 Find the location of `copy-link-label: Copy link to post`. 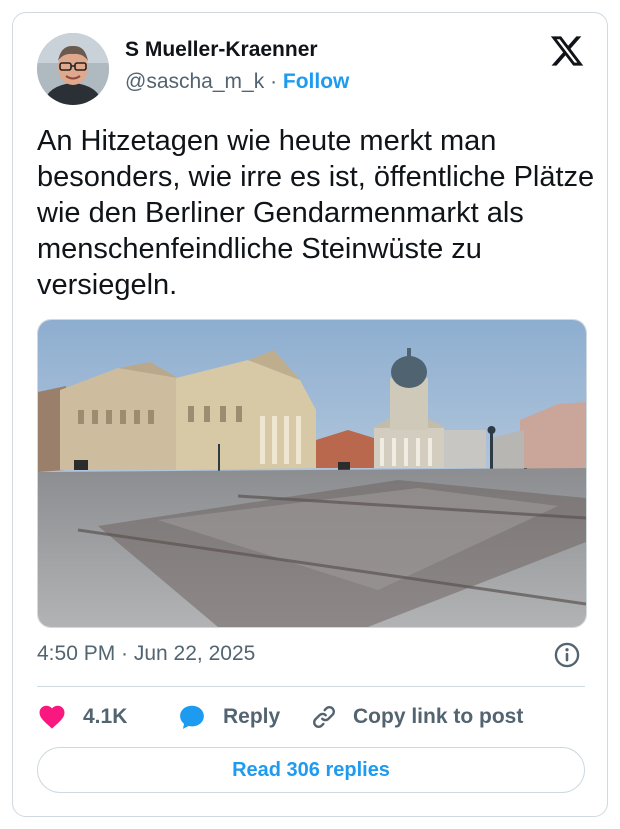

copy-link-label: Copy link to post is located at coordinates (438, 716).